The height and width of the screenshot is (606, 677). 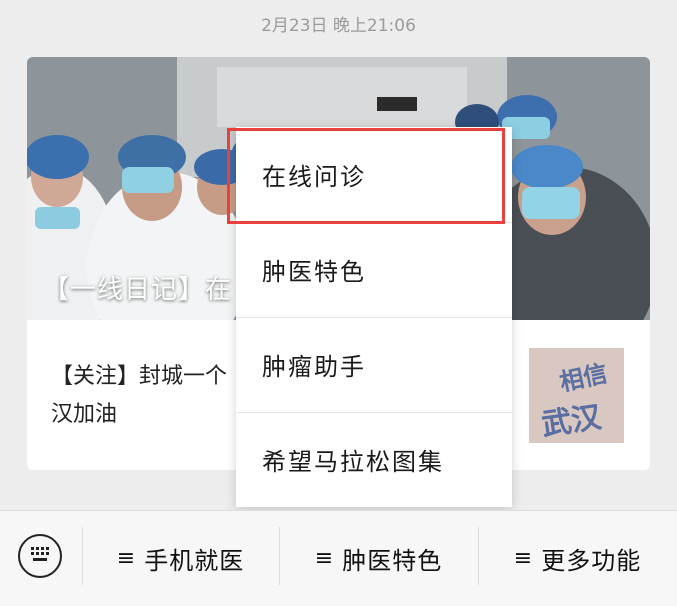 I want to click on tab-label: 手机就医, so click(x=194, y=561).